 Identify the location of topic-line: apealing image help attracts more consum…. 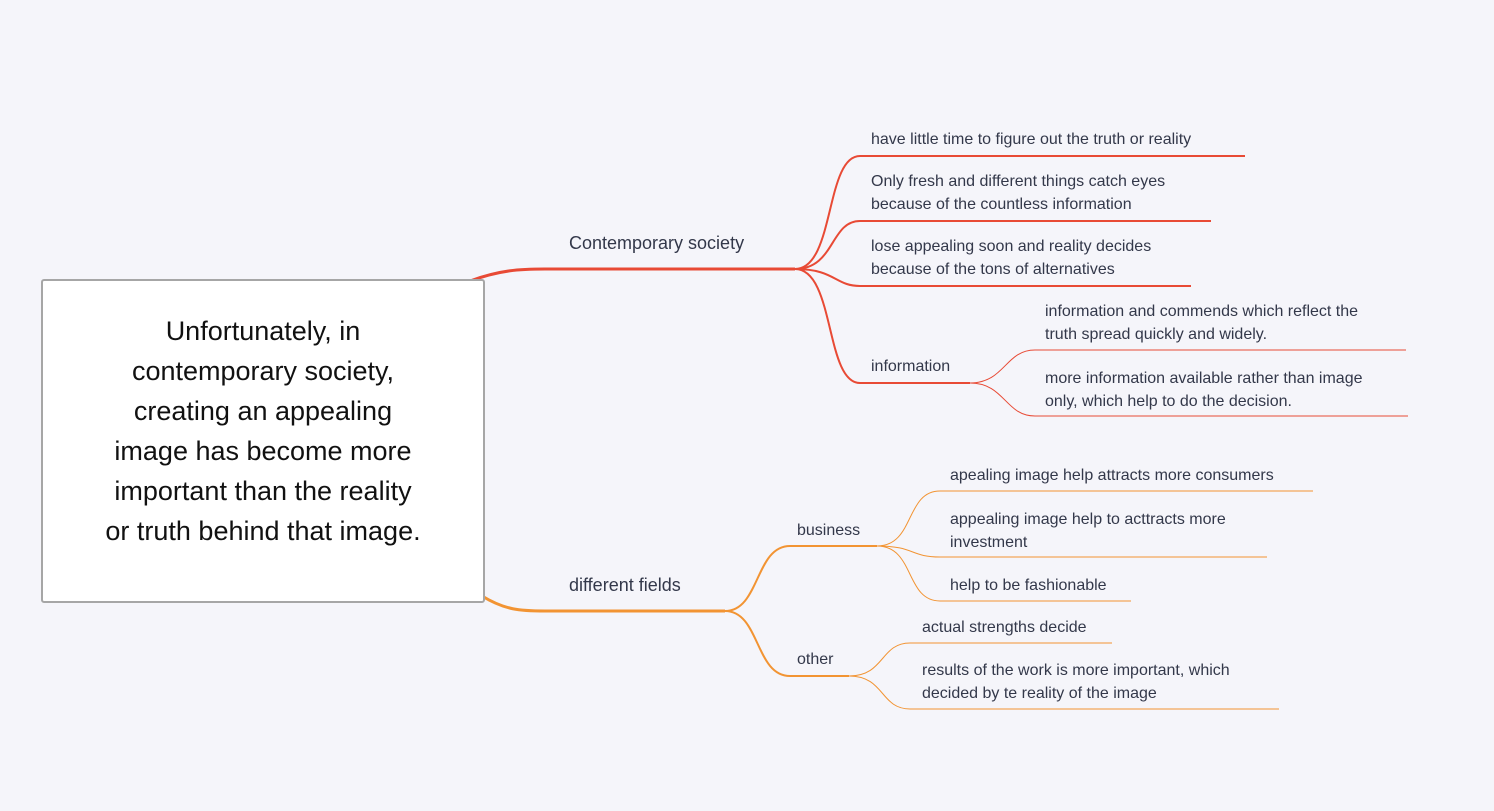
(1112, 475).